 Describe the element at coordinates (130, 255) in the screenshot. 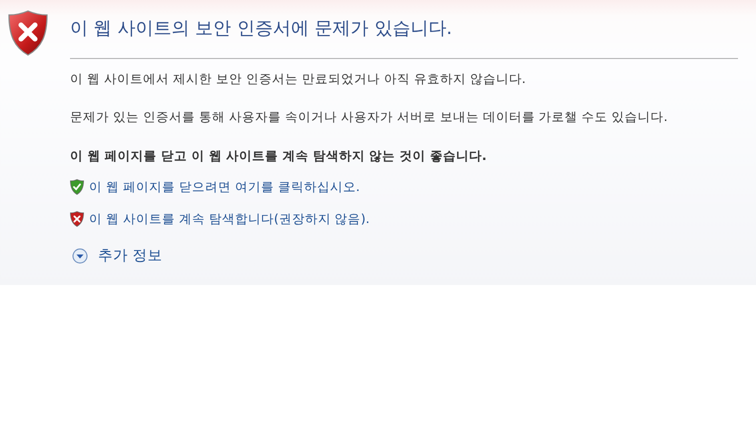

I see `more-info-link: 추가 정보` at that location.